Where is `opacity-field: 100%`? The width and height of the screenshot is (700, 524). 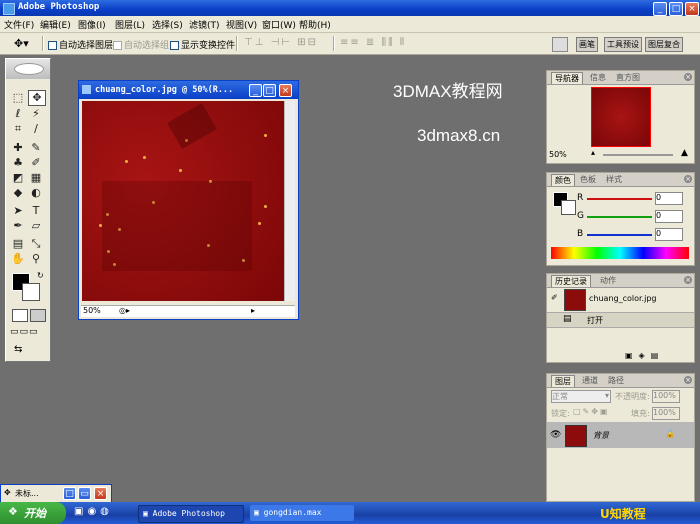
opacity-field: 100% is located at coordinates (666, 396).